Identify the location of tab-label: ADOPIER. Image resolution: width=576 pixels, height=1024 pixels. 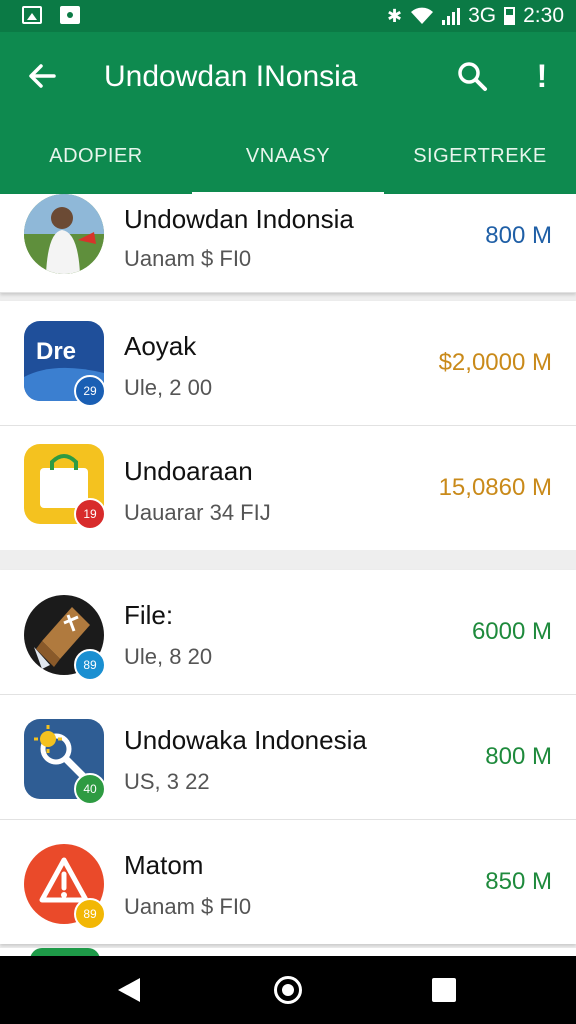
(96, 156).